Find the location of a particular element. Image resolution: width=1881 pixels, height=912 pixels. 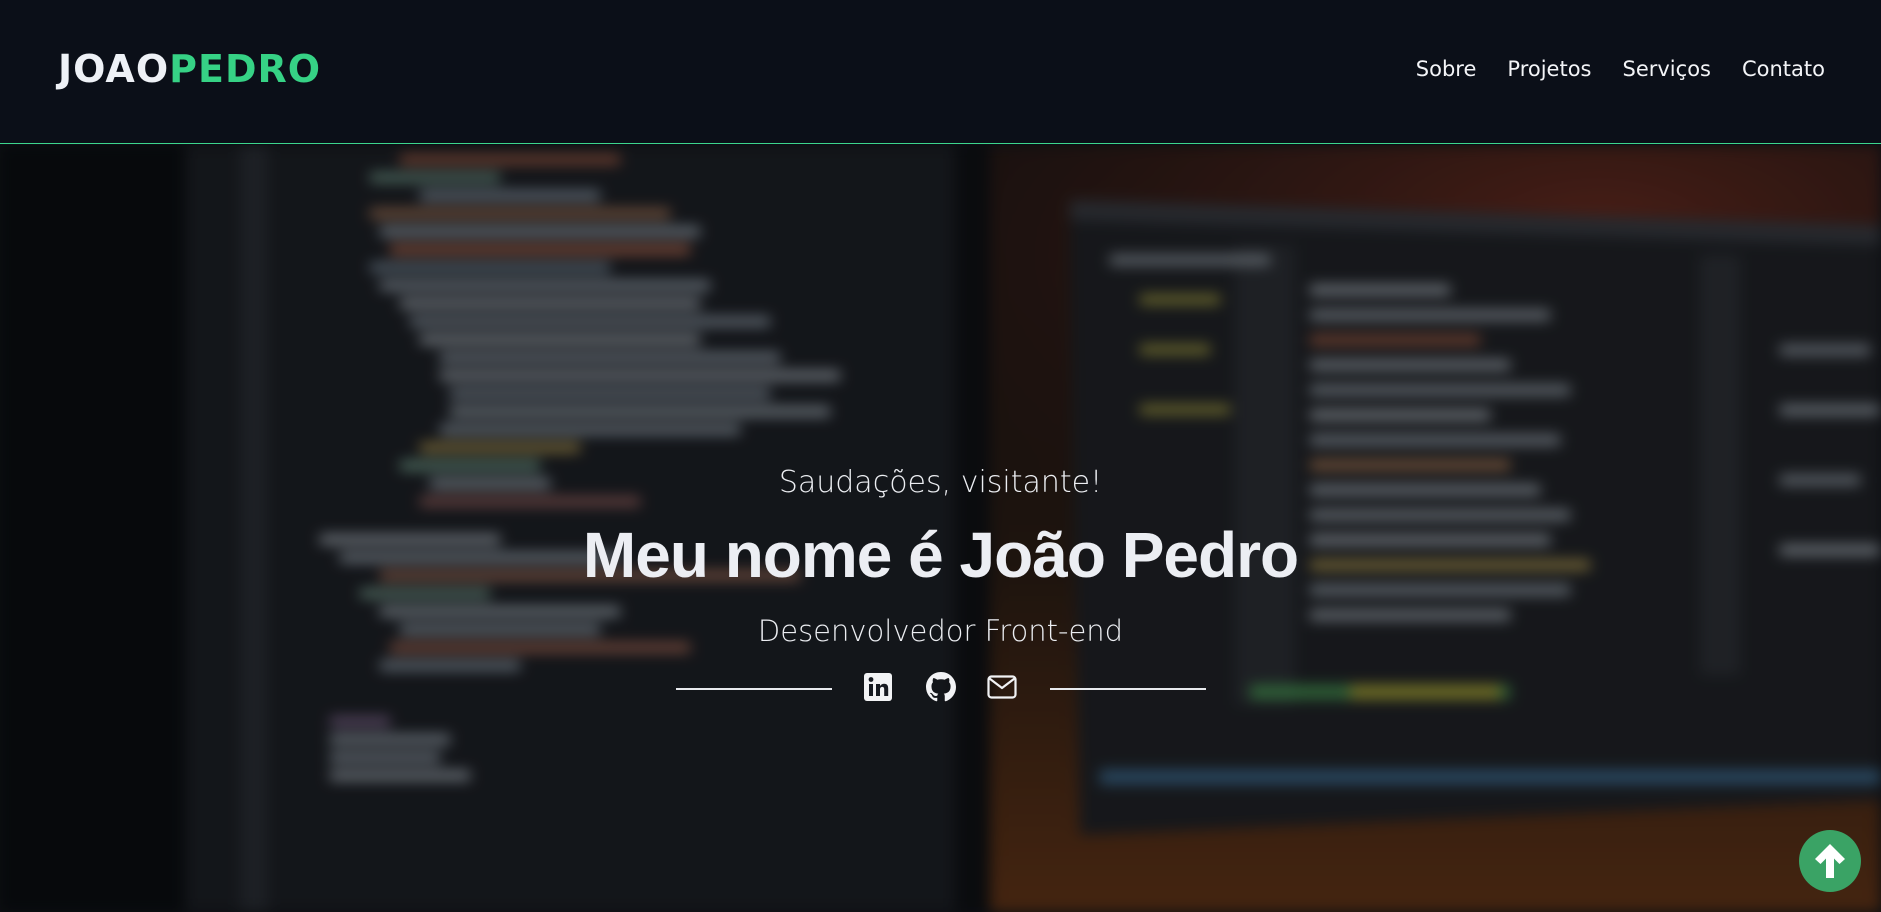

email-icon is located at coordinates (1002, 687).